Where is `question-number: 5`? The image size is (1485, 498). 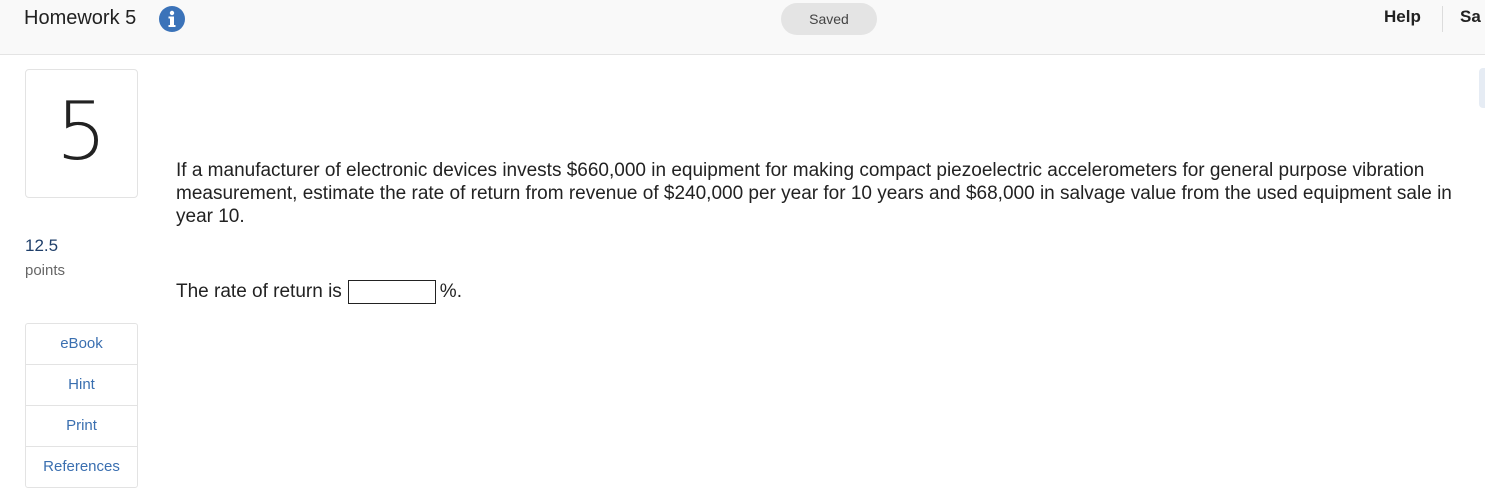
question-number: 5 is located at coordinates (81, 131).